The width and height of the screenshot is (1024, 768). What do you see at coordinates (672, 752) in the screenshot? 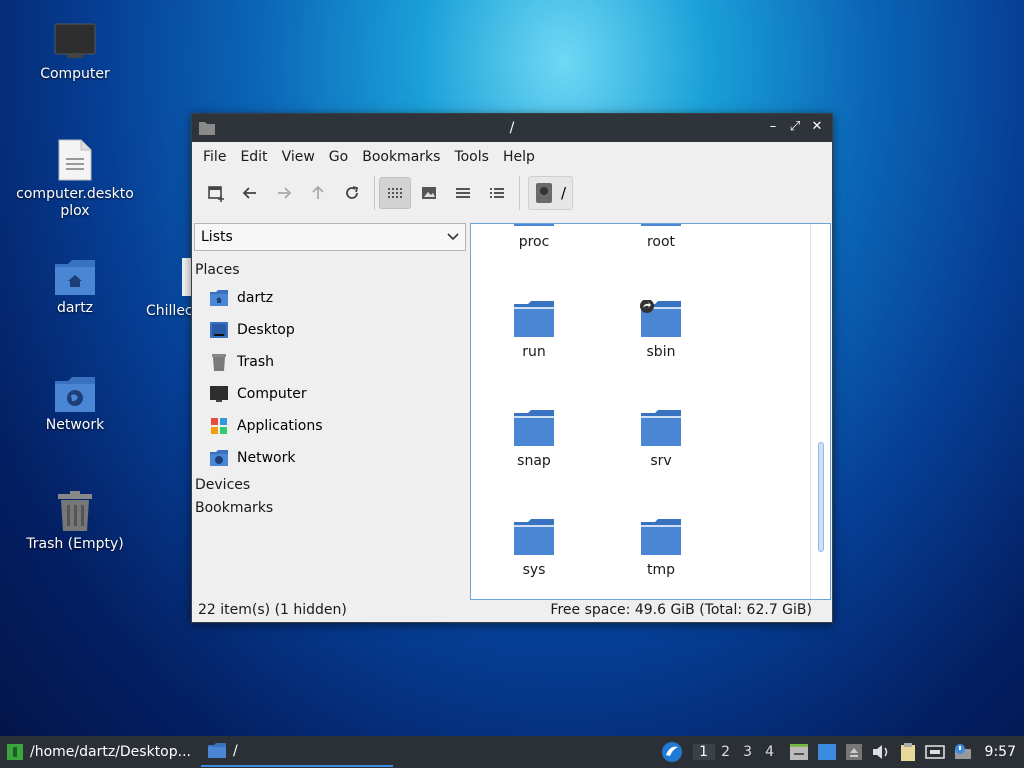
I see `lubuntu-logo-icon` at bounding box center [672, 752].